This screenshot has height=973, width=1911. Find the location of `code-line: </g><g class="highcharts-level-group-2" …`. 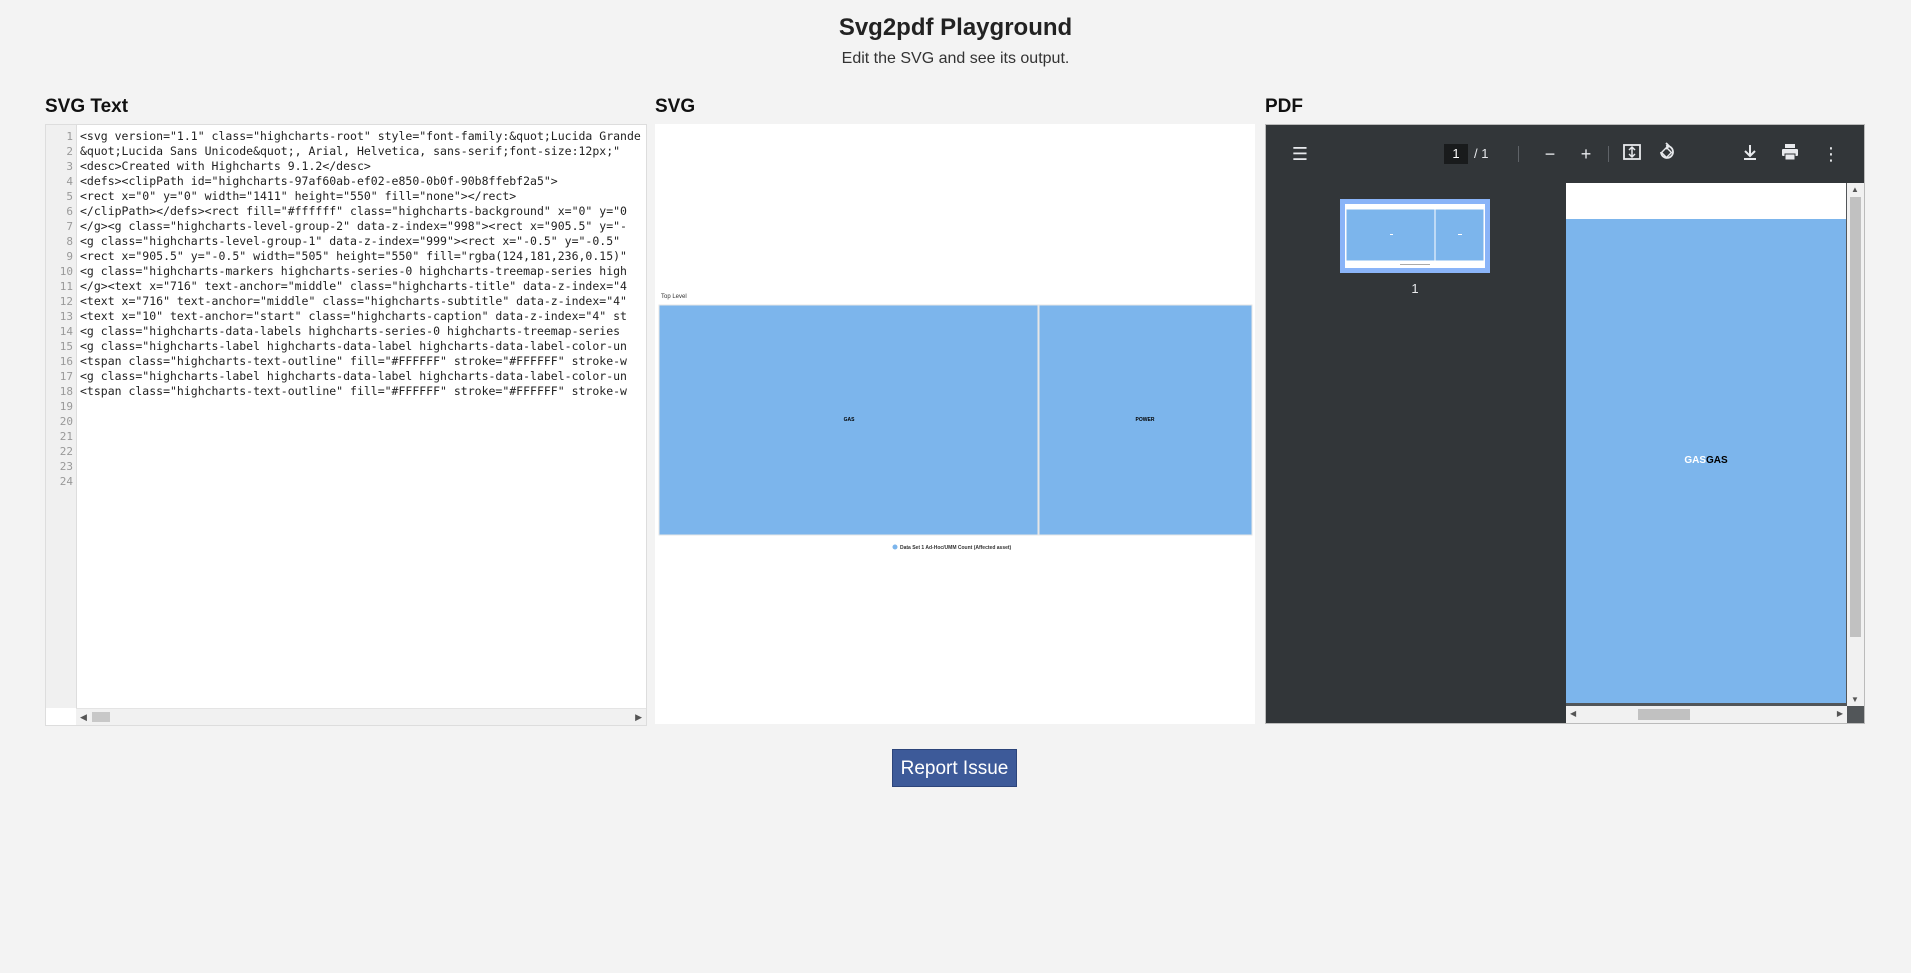

code-line: </g><g class="highcharts-level-group-2" … is located at coordinates (363, 226).